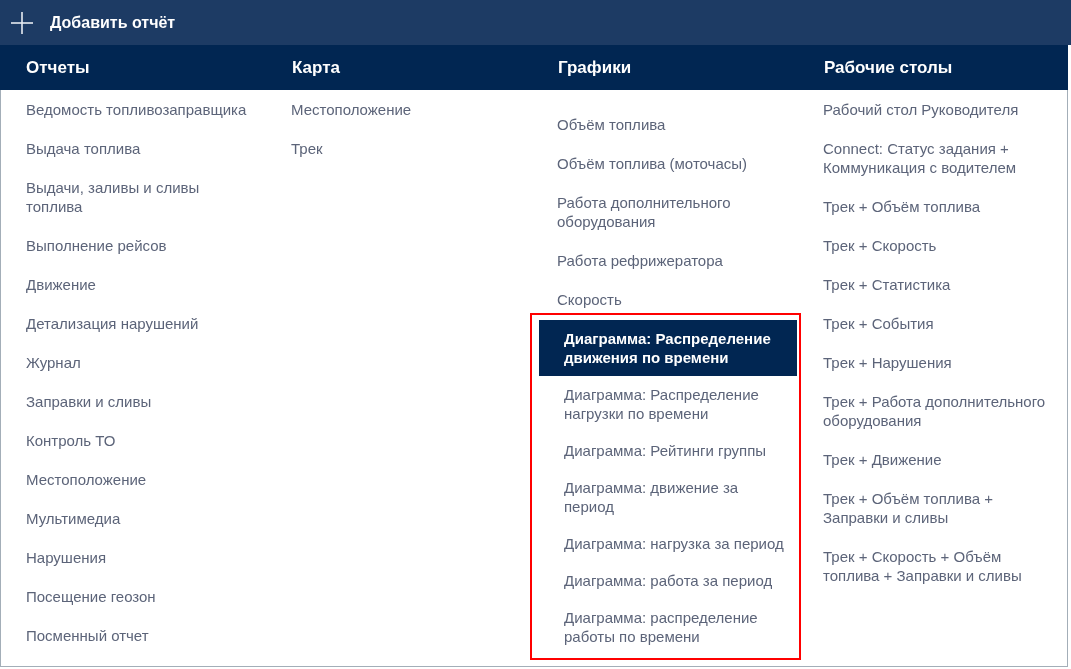 The width and height of the screenshot is (1071, 669). Describe the element at coordinates (932, 158) in the screenshot. I see `menu-item: Connect: Статус задания + Коммуникация с водителем` at that location.